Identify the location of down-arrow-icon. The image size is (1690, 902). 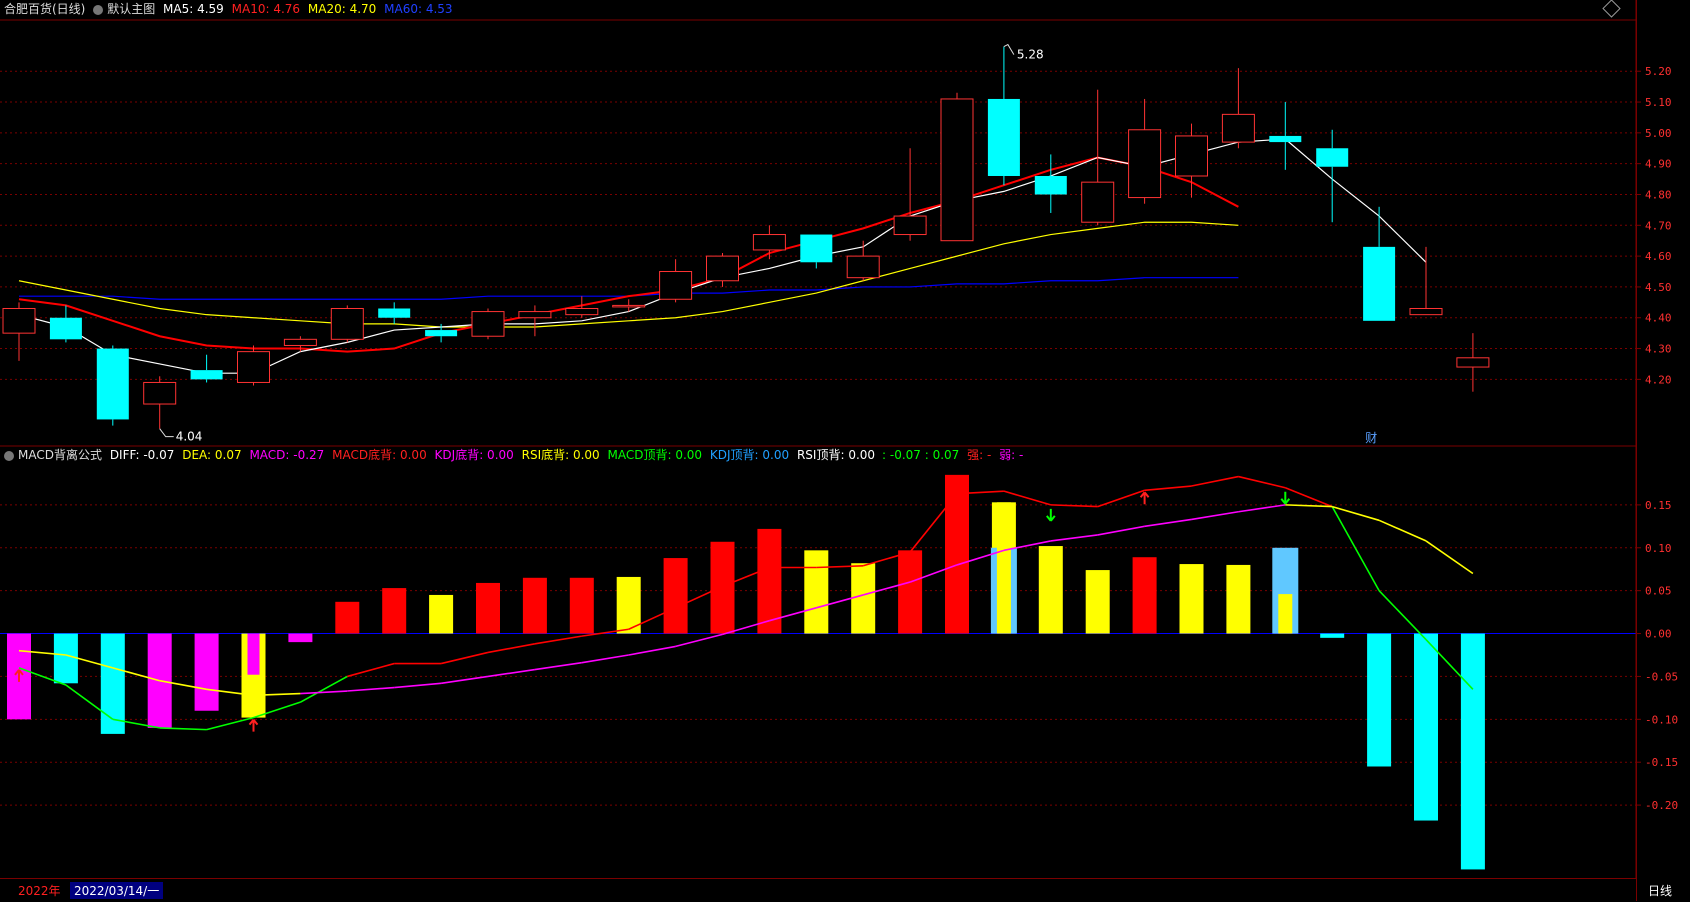
(1051, 515).